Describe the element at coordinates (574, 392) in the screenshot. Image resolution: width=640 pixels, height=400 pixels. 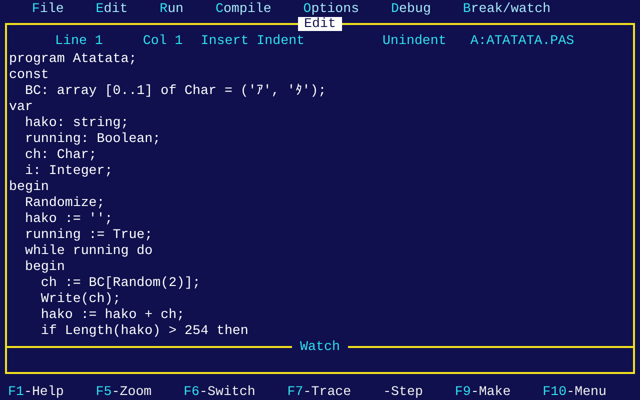
I see `function-key-hint: F10-Menu` at that location.